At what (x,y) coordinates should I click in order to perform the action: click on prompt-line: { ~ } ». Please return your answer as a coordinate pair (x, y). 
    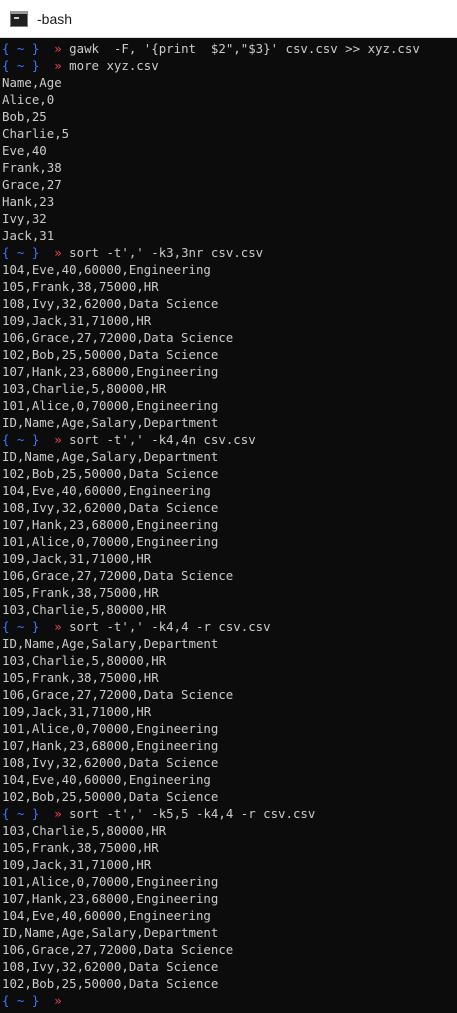
    Looking at the image, I should click on (228, 1000).